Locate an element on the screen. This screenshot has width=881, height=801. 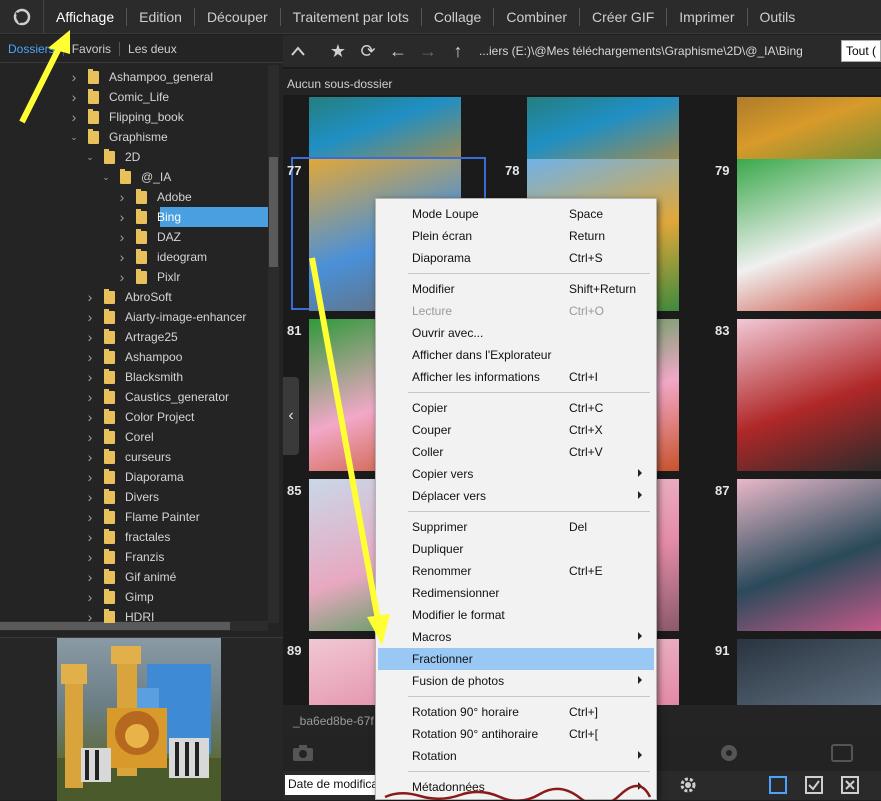
tree-item: › Ashampoo is located at coordinates (134, 357).